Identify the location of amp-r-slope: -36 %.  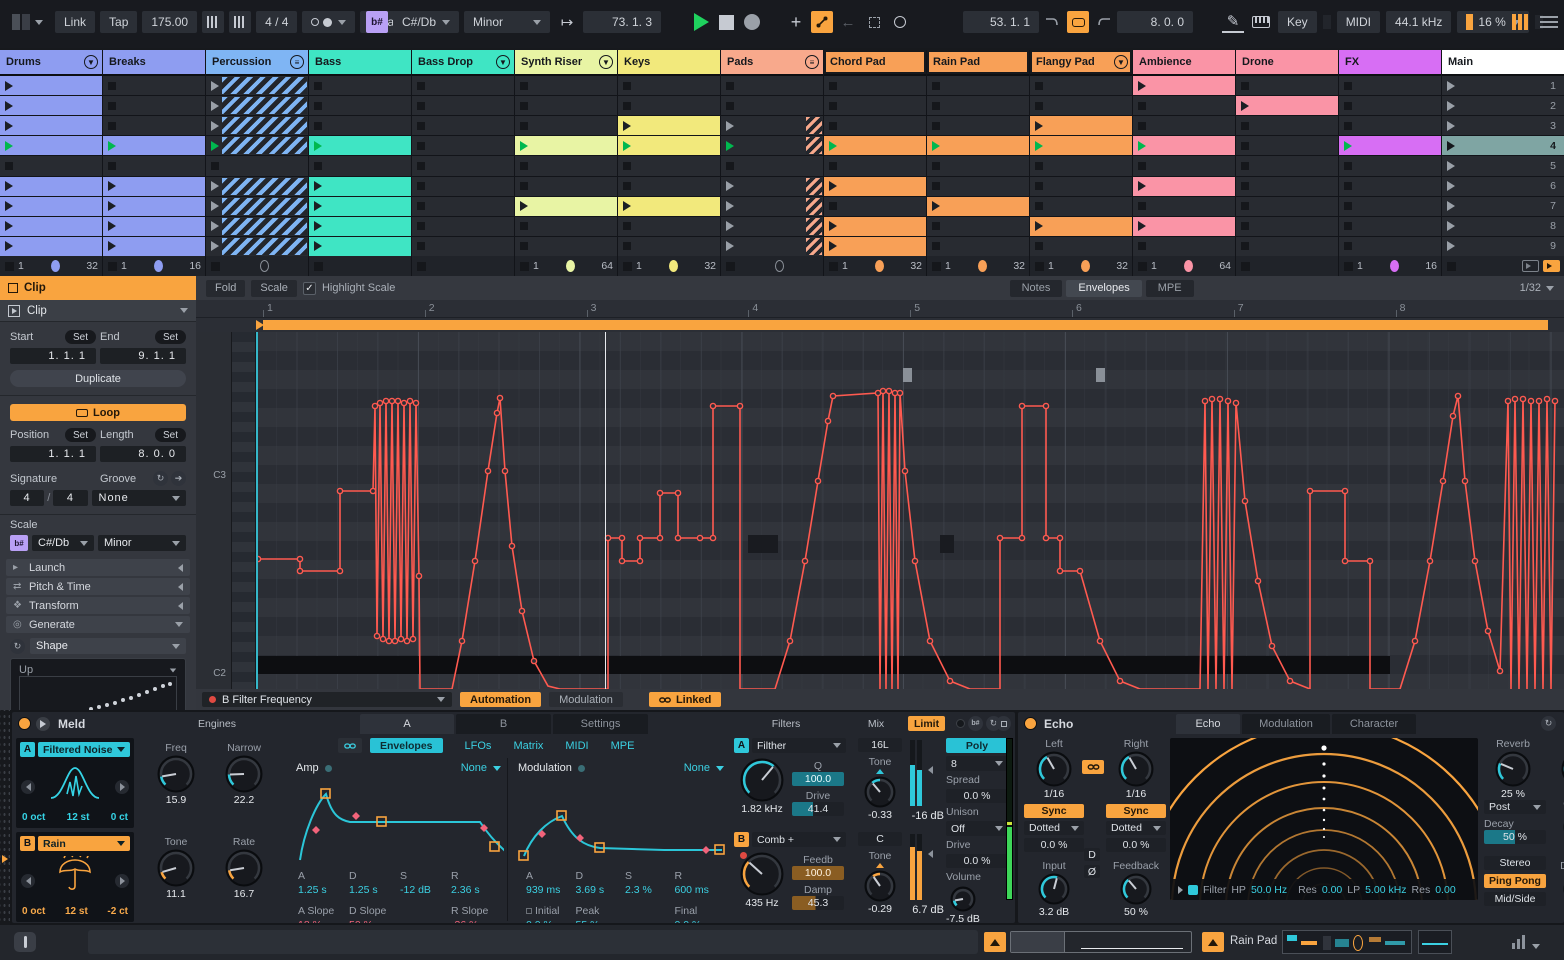
(476, 921).